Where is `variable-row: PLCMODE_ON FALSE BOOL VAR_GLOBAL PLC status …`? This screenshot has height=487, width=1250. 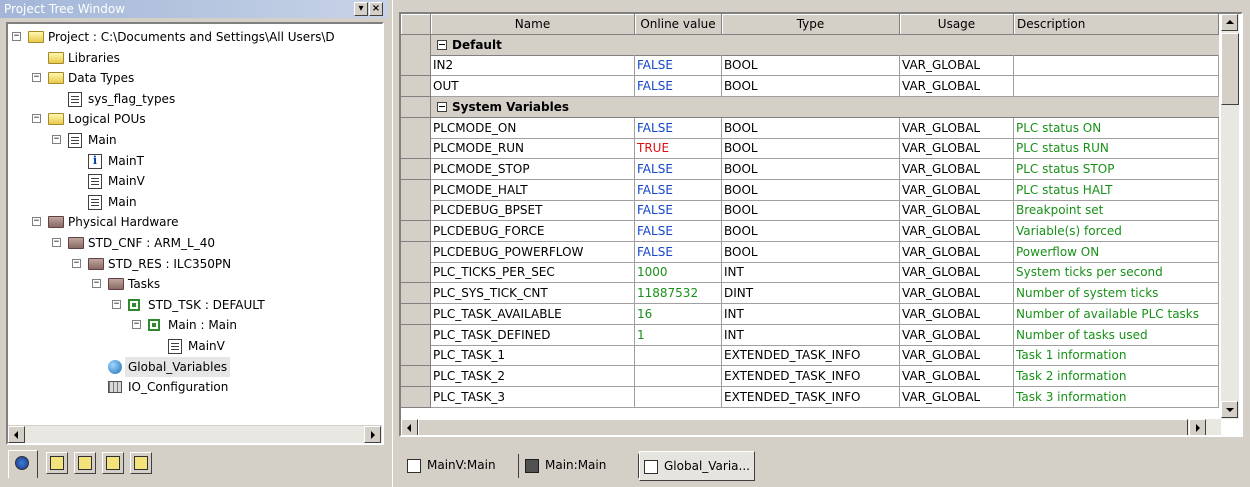 variable-row: PLCMODE_ON FALSE BOOL VAR_GLOBAL PLC status … is located at coordinates (810, 128).